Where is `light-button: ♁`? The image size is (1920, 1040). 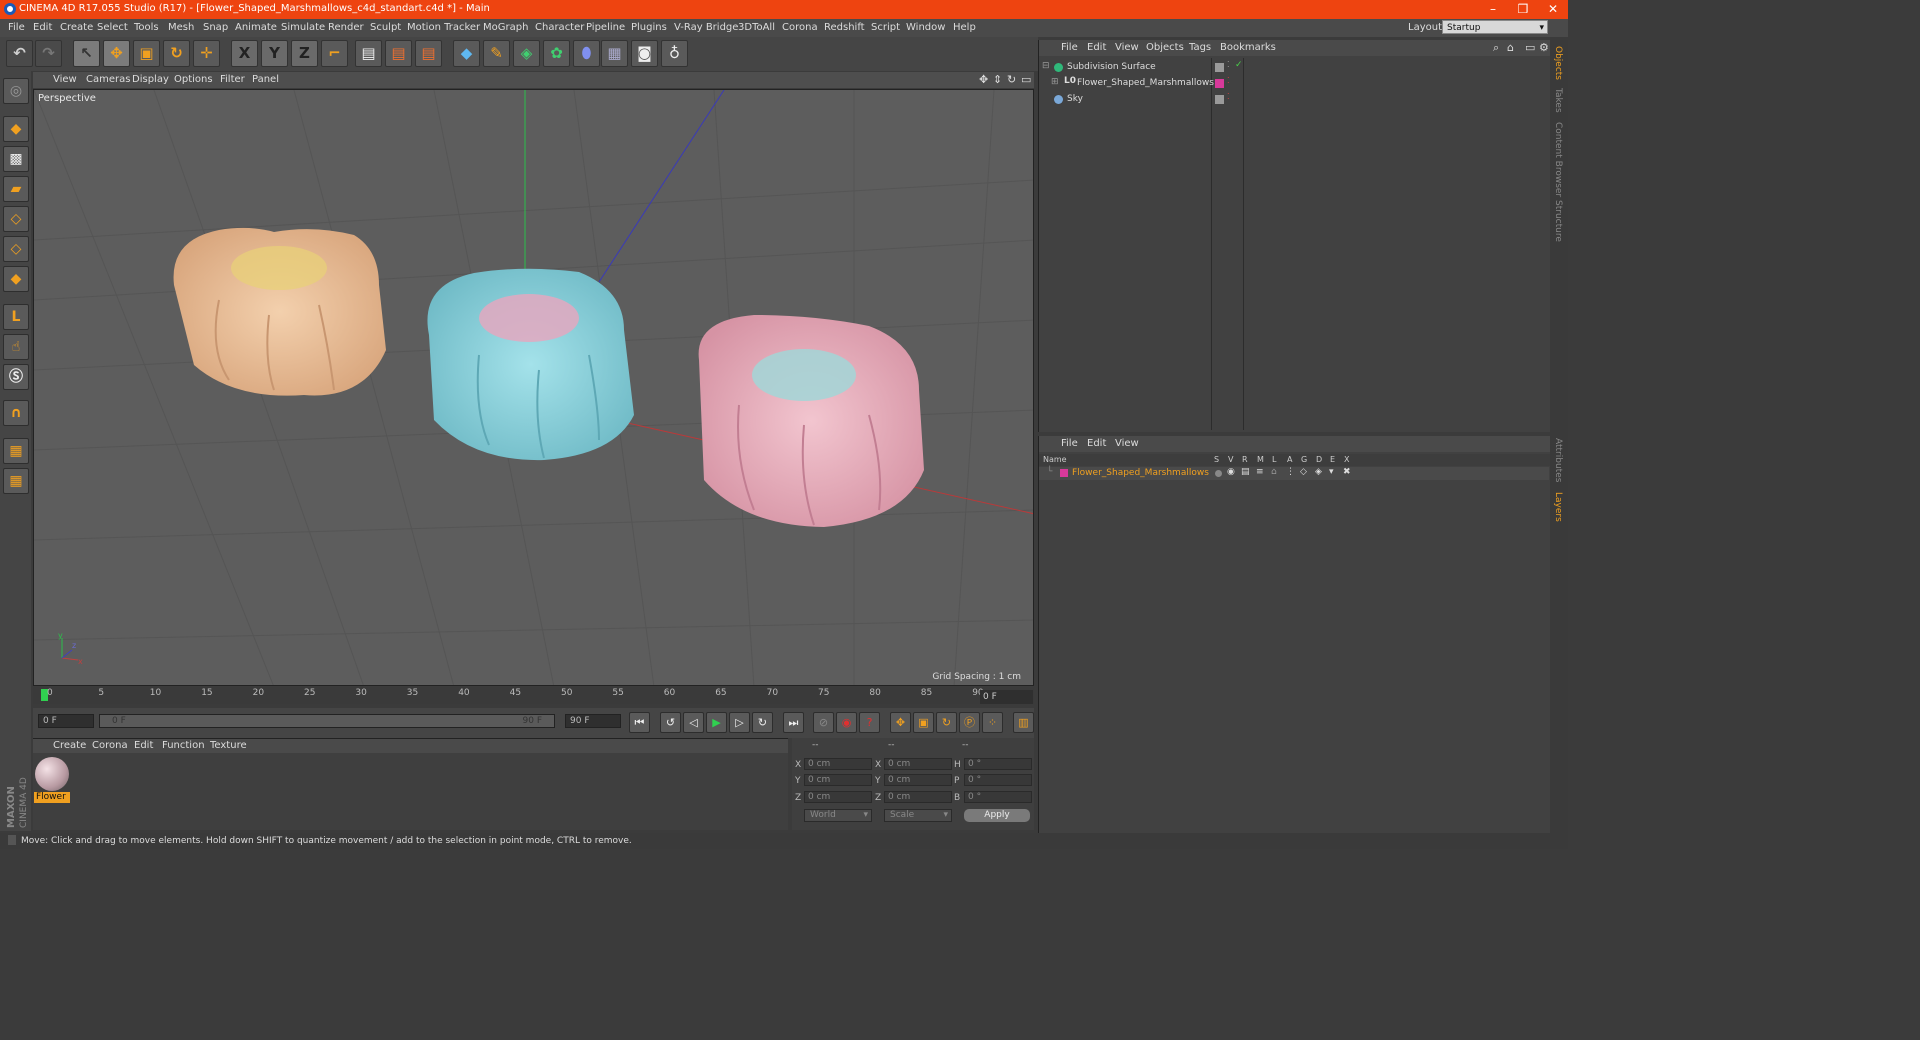 light-button: ♁ is located at coordinates (674, 53).